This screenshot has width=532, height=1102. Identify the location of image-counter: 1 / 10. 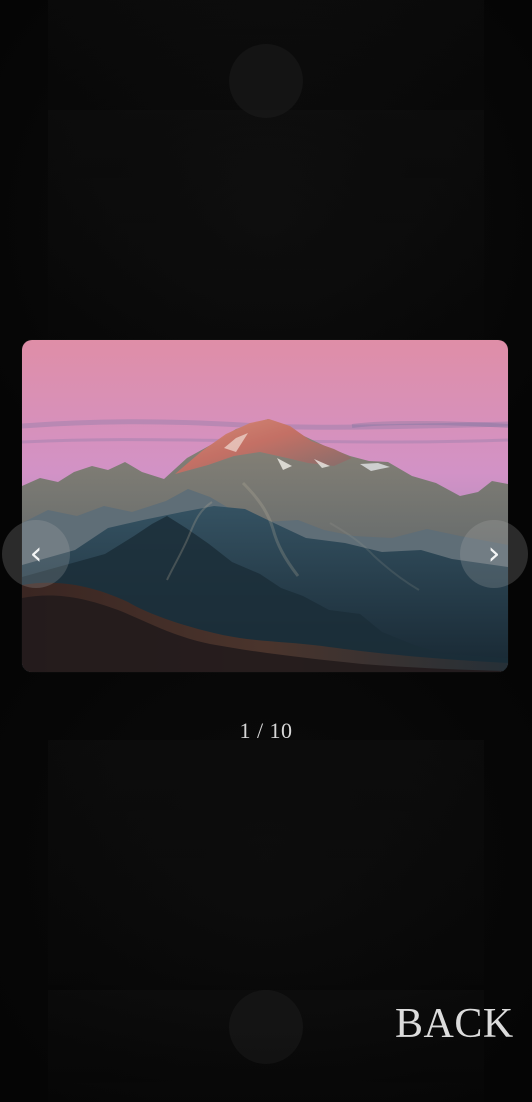
(266, 730).